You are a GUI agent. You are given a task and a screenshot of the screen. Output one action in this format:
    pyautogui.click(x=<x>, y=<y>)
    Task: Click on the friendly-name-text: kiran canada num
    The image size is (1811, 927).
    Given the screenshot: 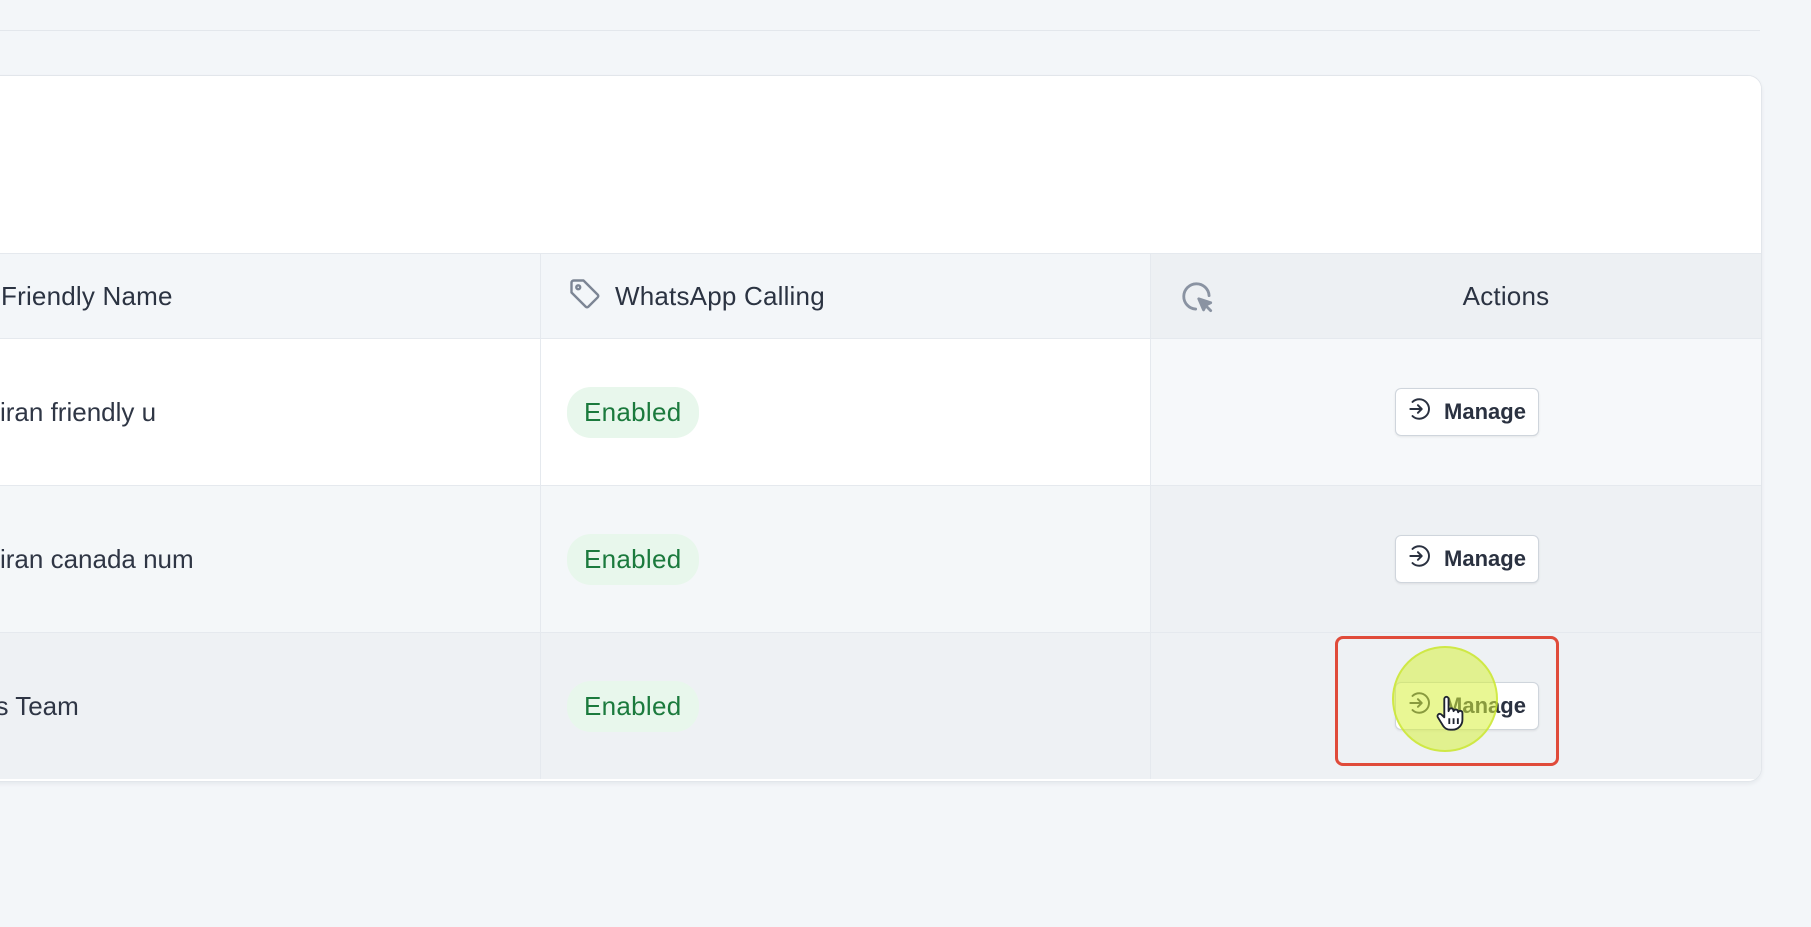 What is the action you would take?
    pyautogui.click(x=97, y=558)
    